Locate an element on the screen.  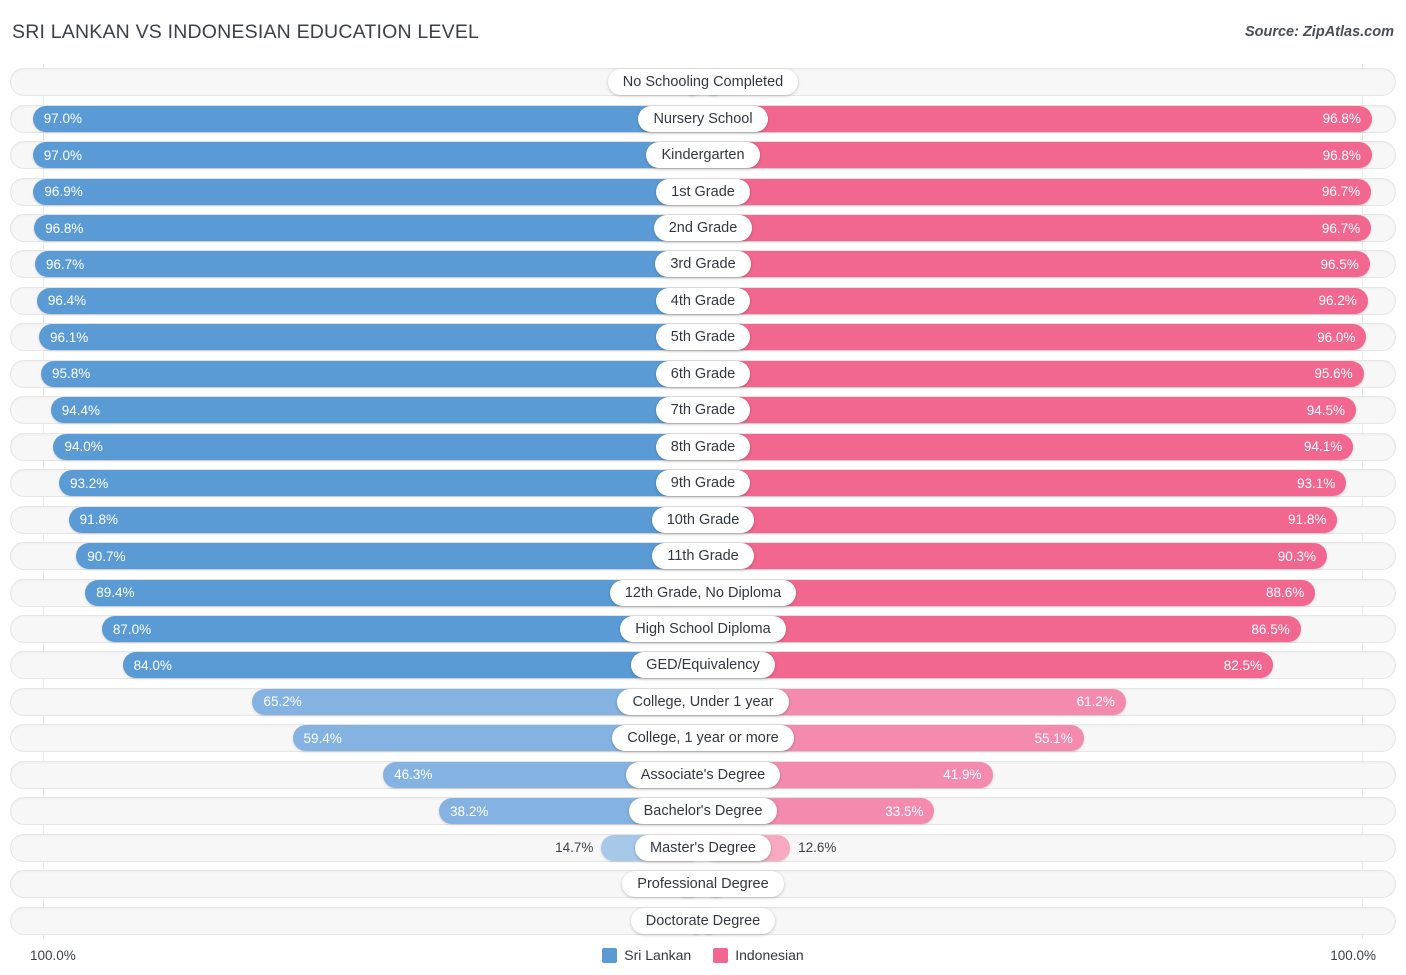
bar-indonesian: 94.1% is located at coordinates (1028, 446).